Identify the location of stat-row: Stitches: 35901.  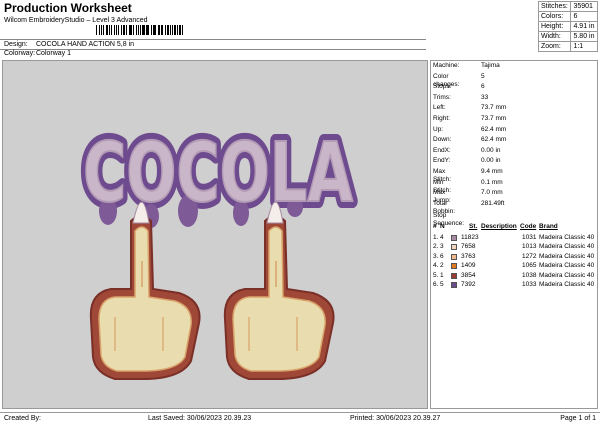
(567, 6).